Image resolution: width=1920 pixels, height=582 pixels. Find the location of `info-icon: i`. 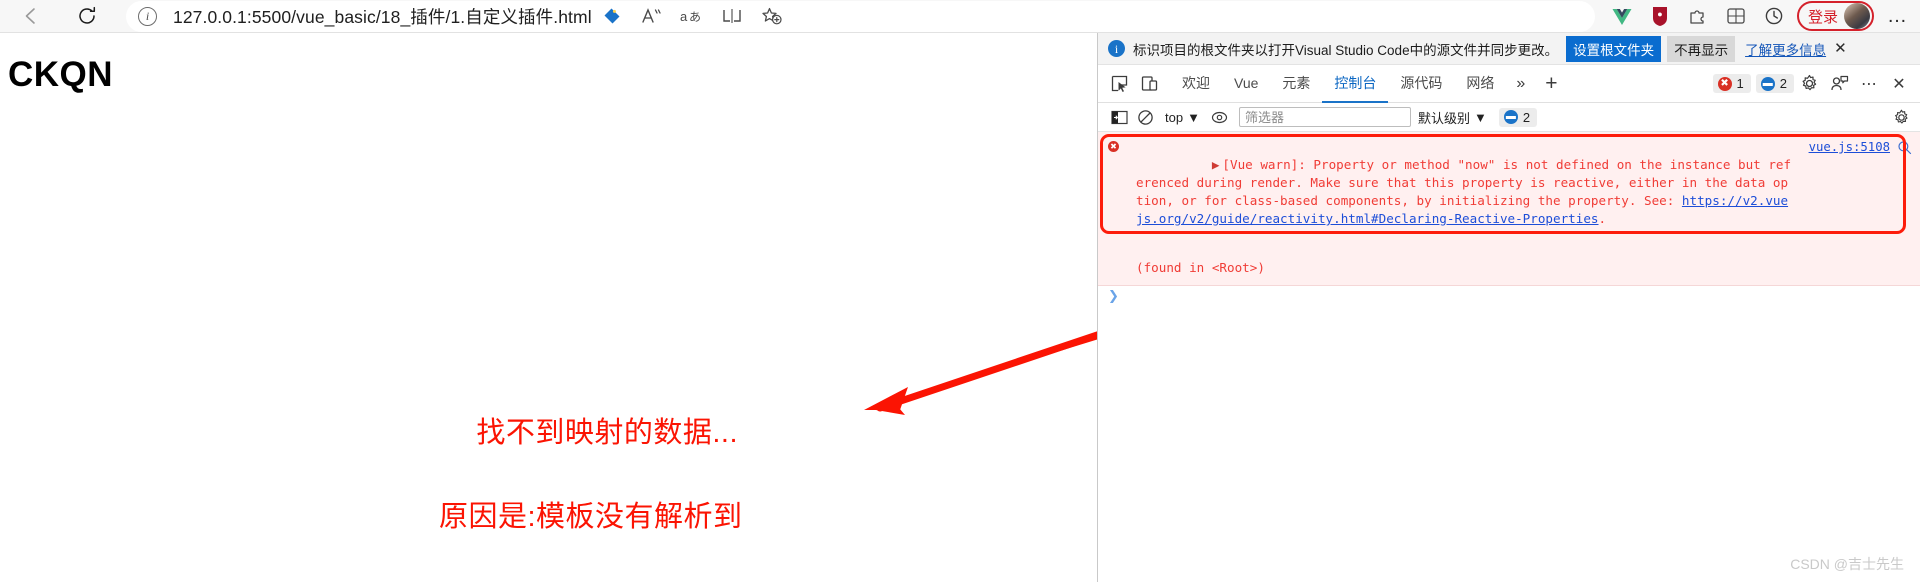

info-icon: i is located at coordinates (1116, 48).